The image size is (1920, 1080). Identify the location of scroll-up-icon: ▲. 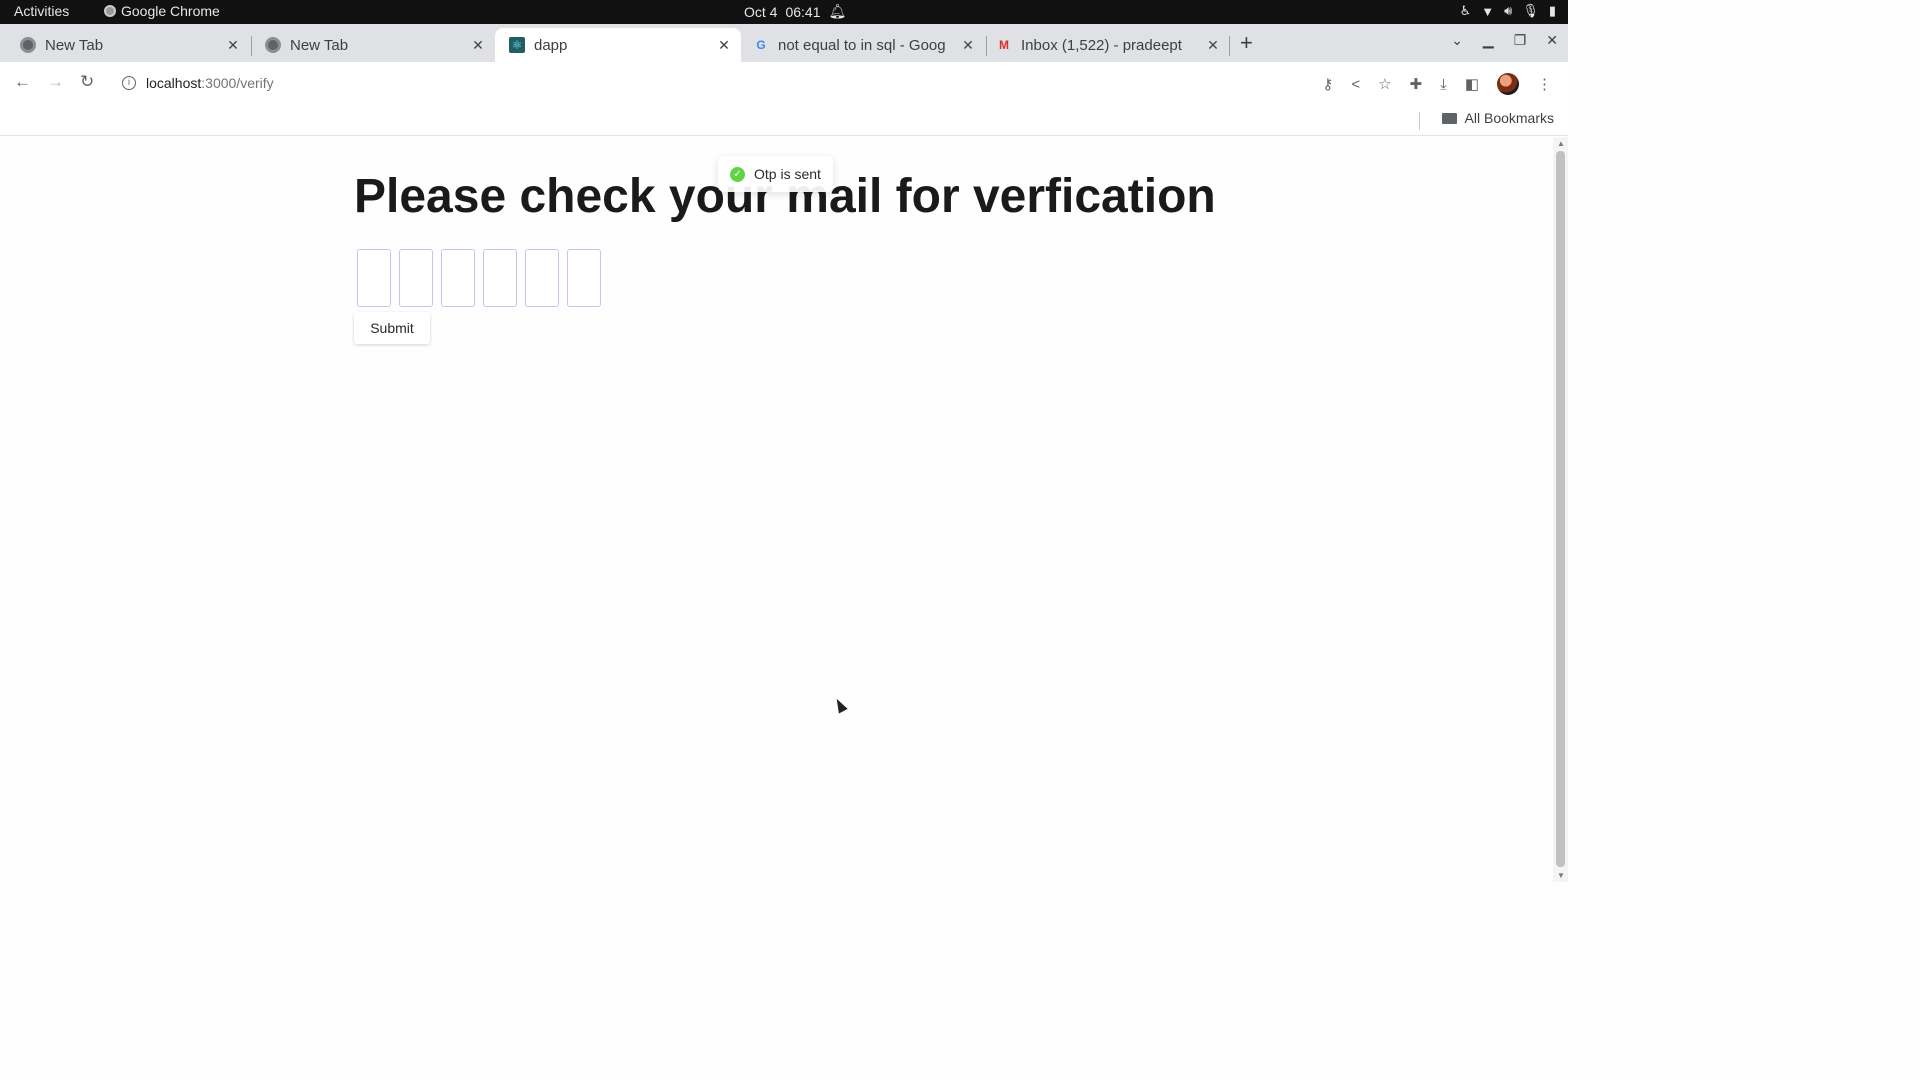
(1561, 143).